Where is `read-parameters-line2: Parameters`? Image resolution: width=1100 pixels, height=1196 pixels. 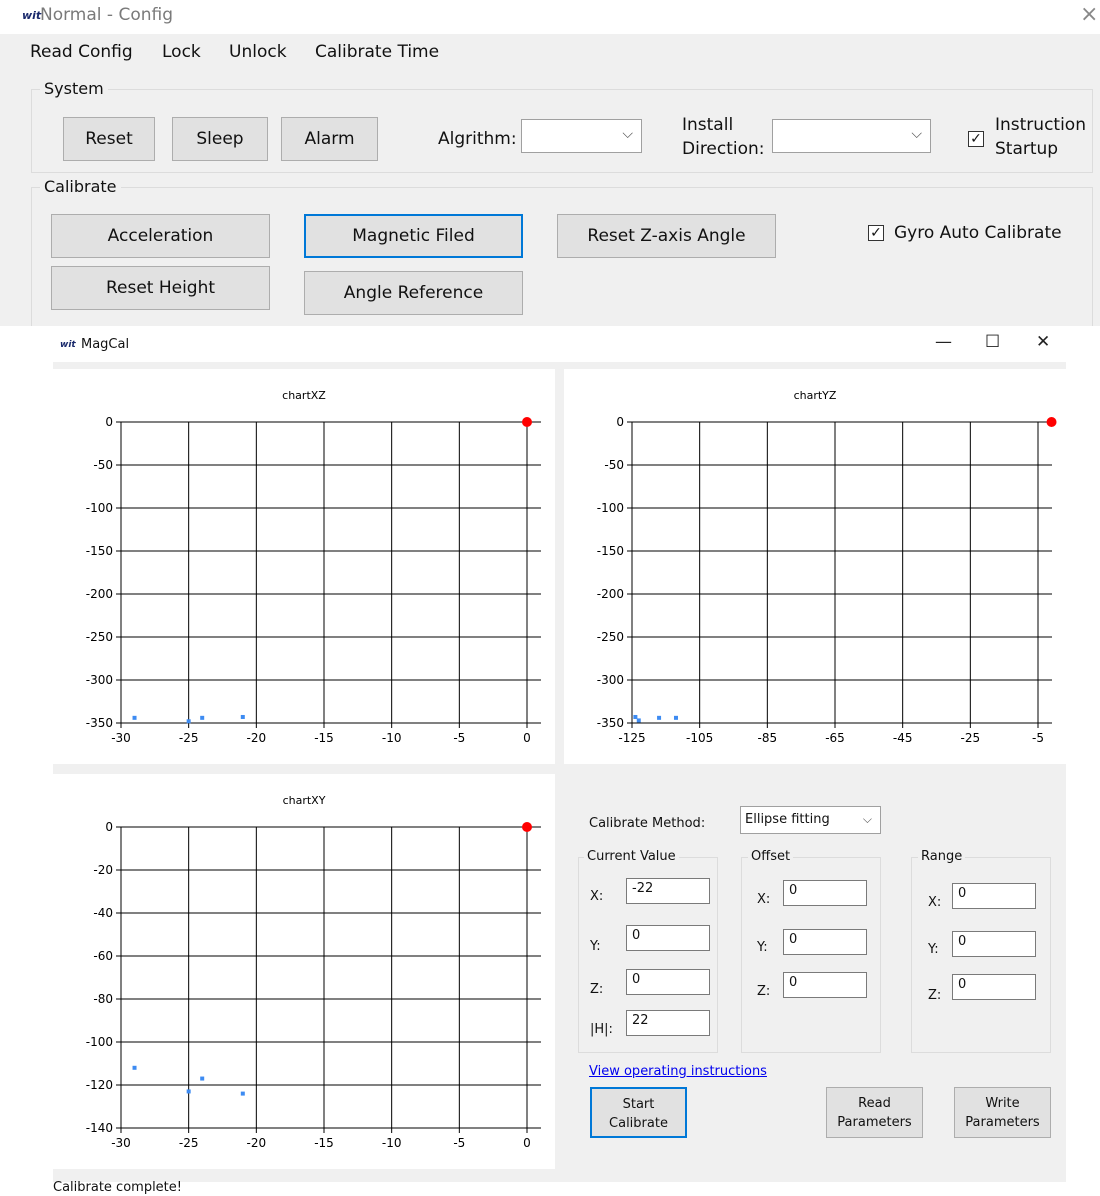
read-parameters-line2: Parameters is located at coordinates (874, 1122).